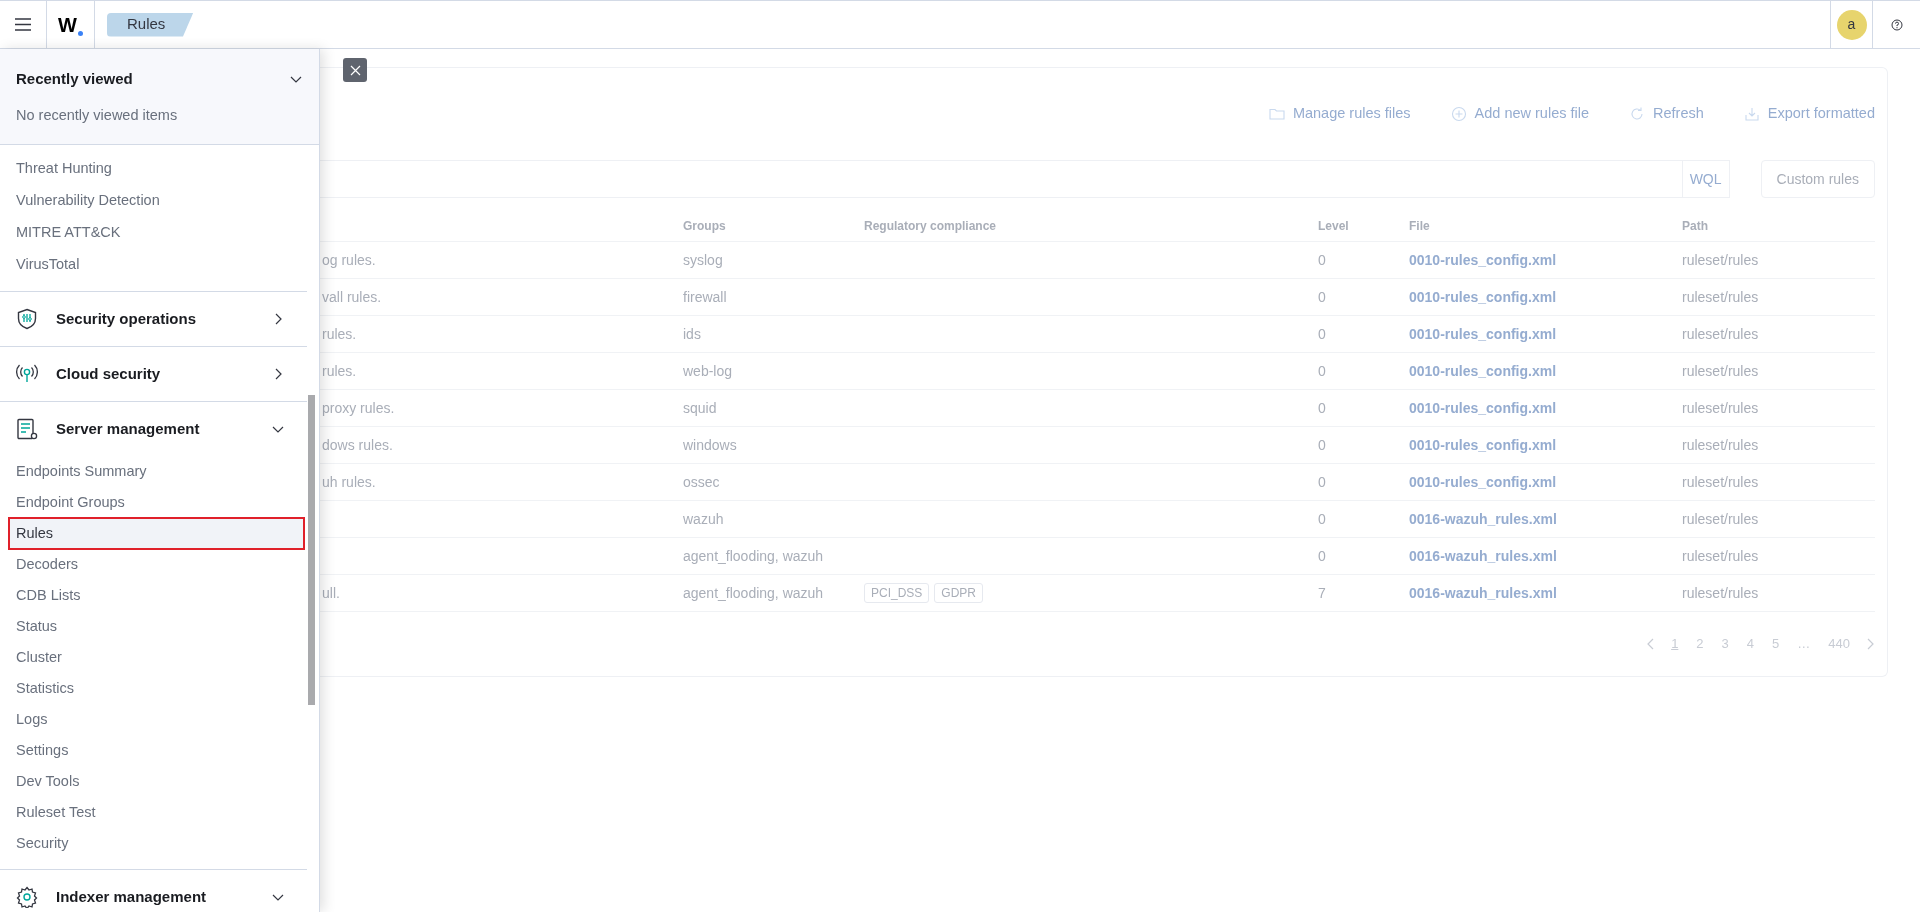 This screenshot has height=912, width=1920. I want to click on nav-link: Dev Tools, so click(153, 781).